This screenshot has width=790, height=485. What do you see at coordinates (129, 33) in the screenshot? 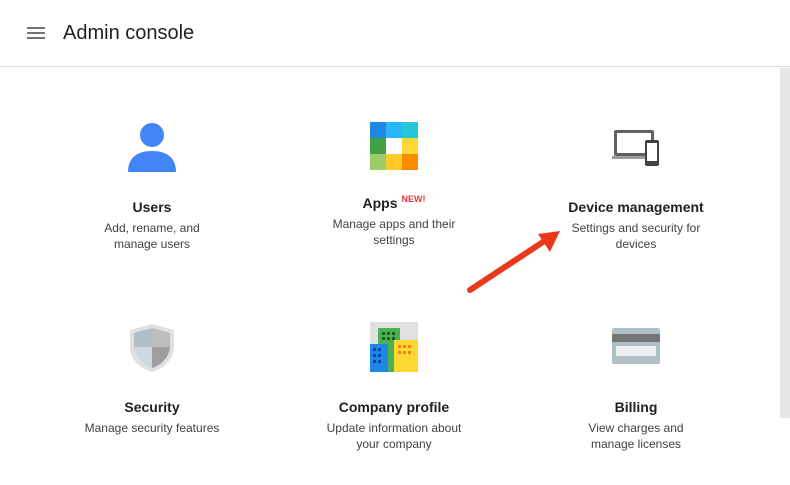
I see `page-title: Admin console` at bounding box center [129, 33].